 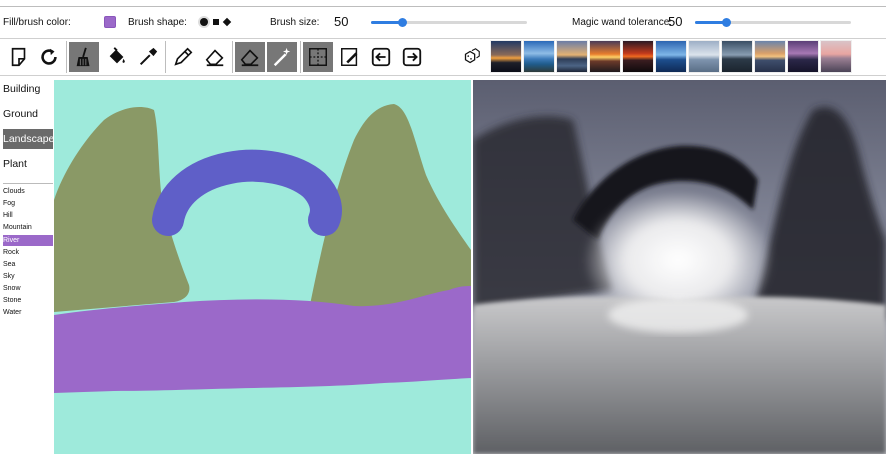 I want to click on label-mountain: Mountain, so click(x=28, y=227).